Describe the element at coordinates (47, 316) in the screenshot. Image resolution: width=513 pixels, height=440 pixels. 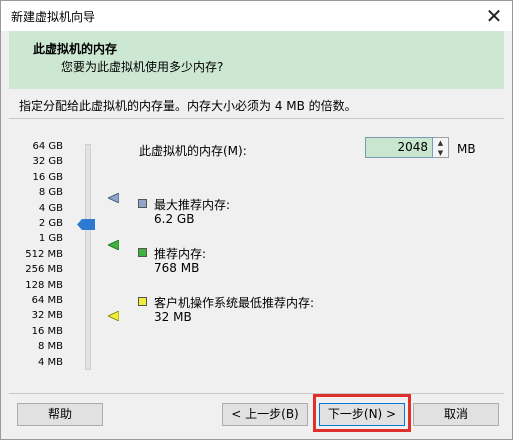
I see `memory-scale-label: 32 MB` at that location.